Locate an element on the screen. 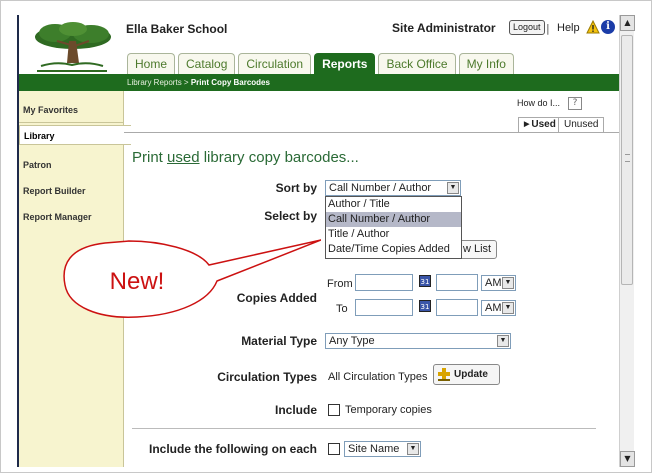 This screenshot has height=473, width=652. tab-circulation: Circulation is located at coordinates (275, 64).